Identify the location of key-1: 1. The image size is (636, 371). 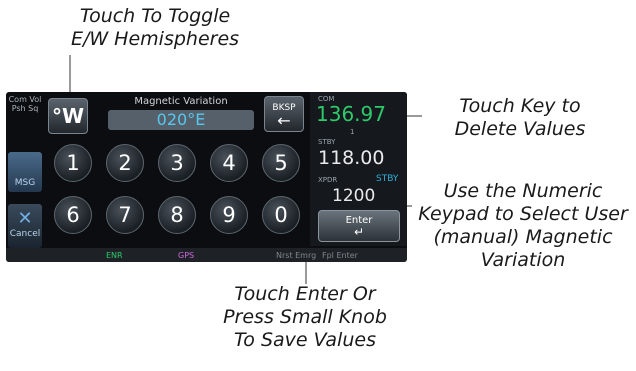
(73, 163).